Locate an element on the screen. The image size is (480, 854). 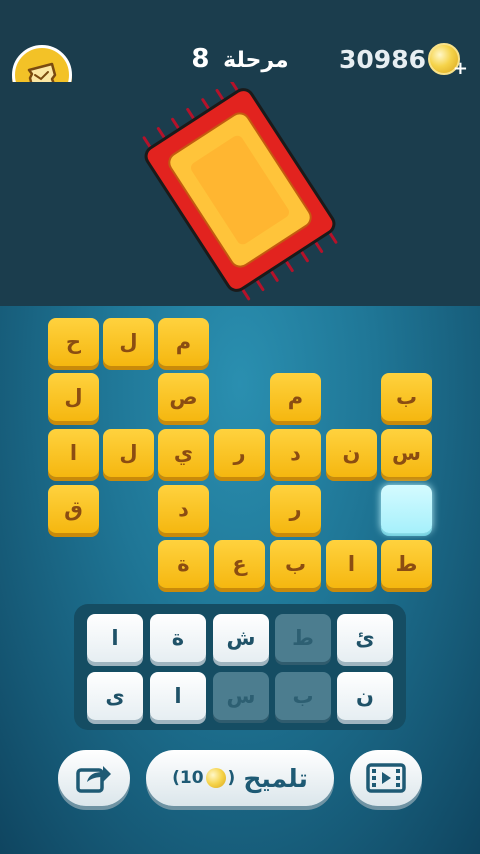
tile: ص is located at coordinates (183, 397).